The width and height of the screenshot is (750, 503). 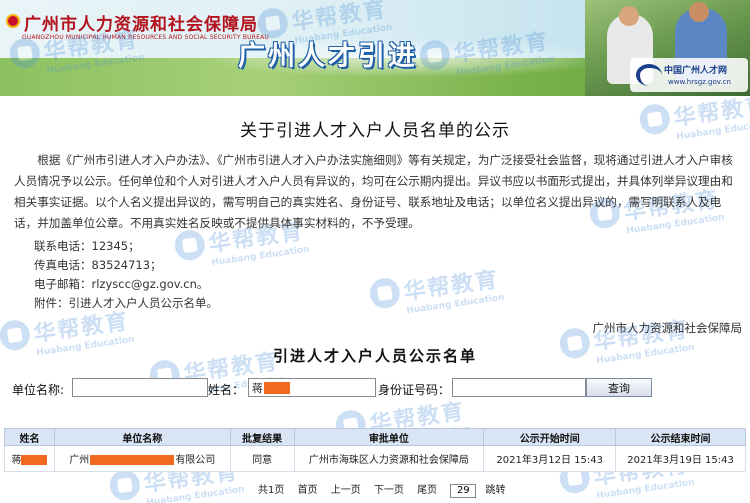 I want to click on name-label: 姓名：, so click(x=226, y=390).